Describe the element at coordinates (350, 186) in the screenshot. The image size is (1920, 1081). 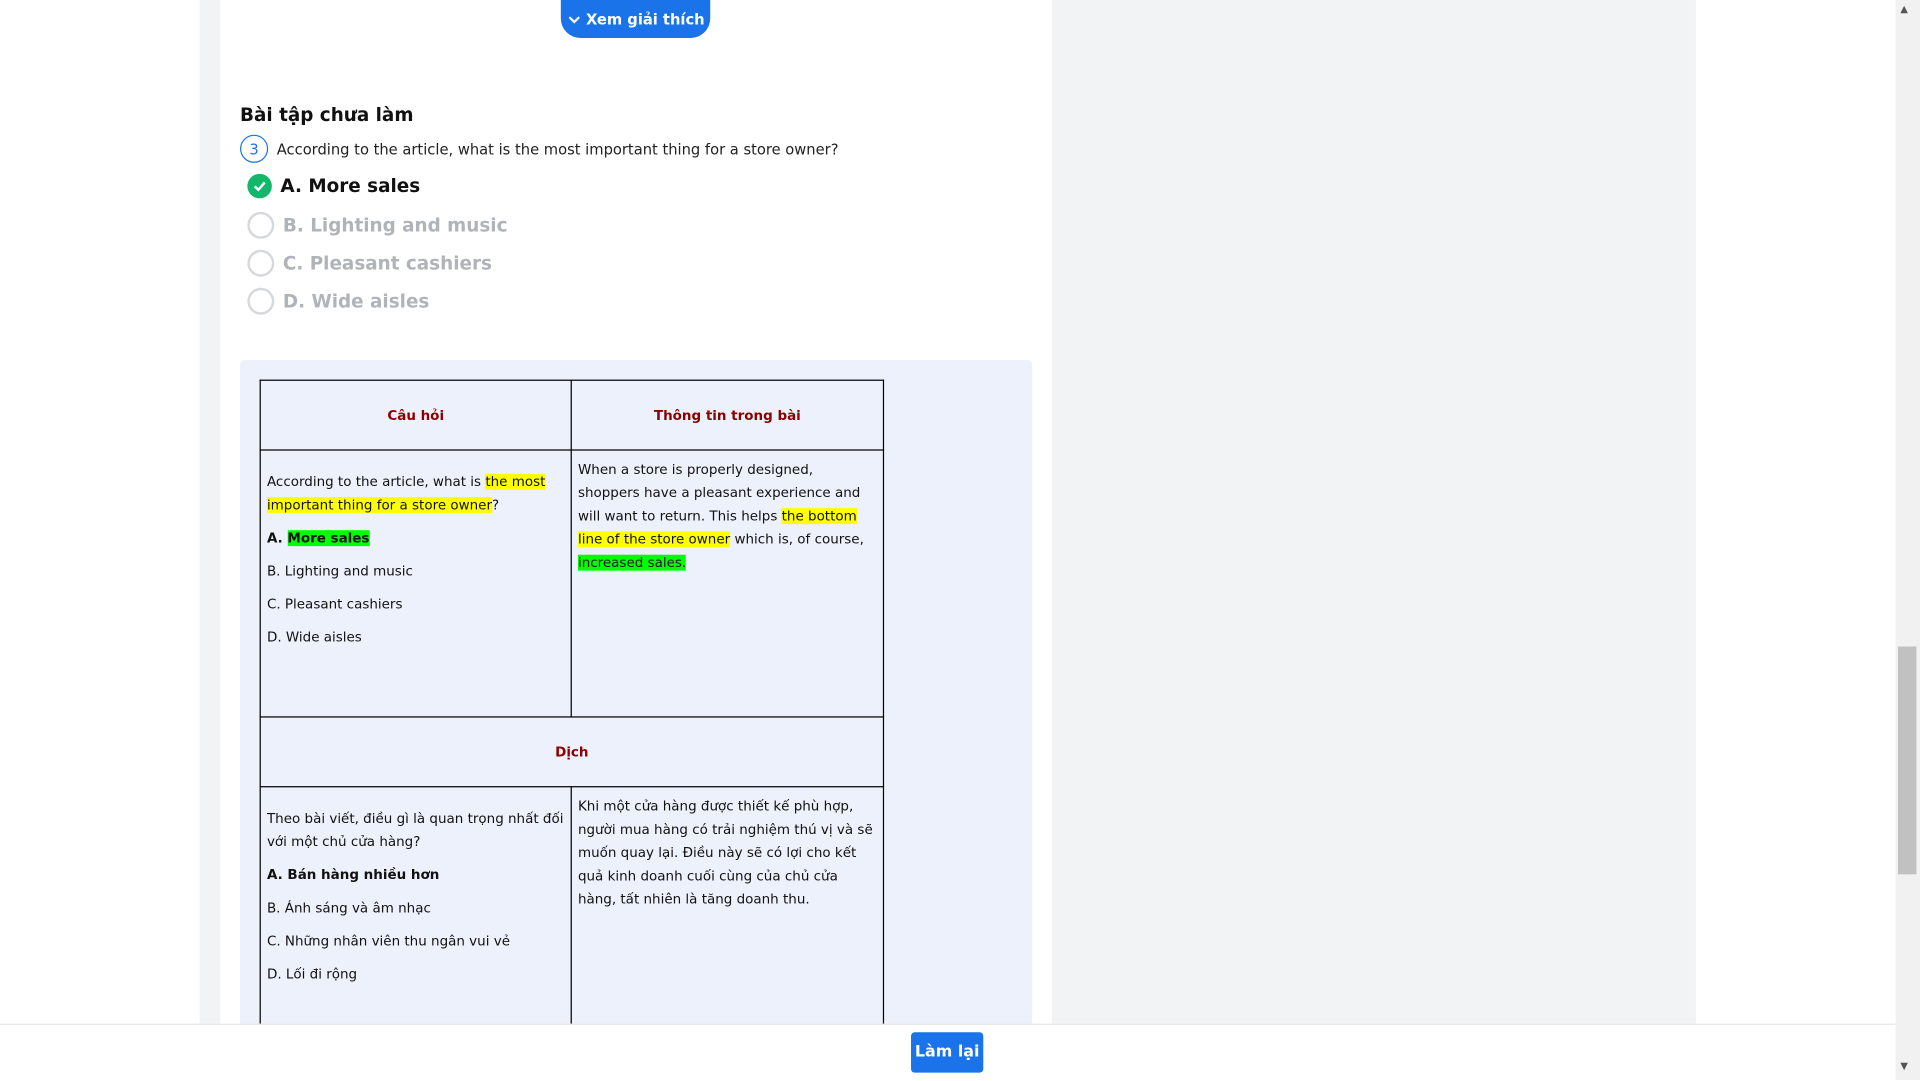
I see `option-a-label: A. More sales` at that location.